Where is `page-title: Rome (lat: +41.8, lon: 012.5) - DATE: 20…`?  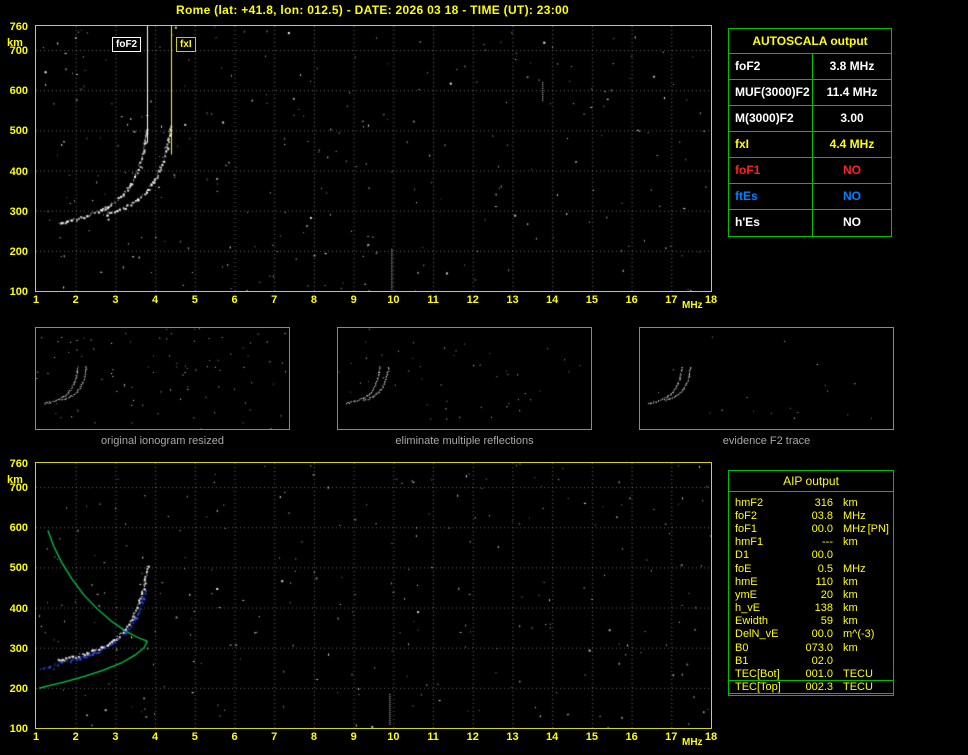
page-title: Rome (lat: +41.8, lon: 012.5) - DATE: 20… is located at coordinates (372, 10).